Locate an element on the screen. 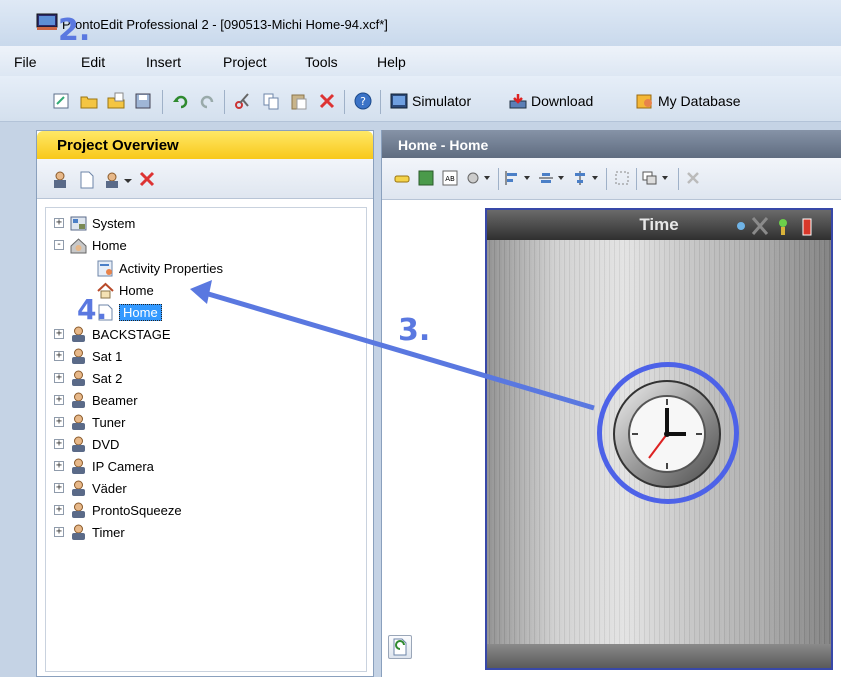  copy-icon is located at coordinates (271, 101).